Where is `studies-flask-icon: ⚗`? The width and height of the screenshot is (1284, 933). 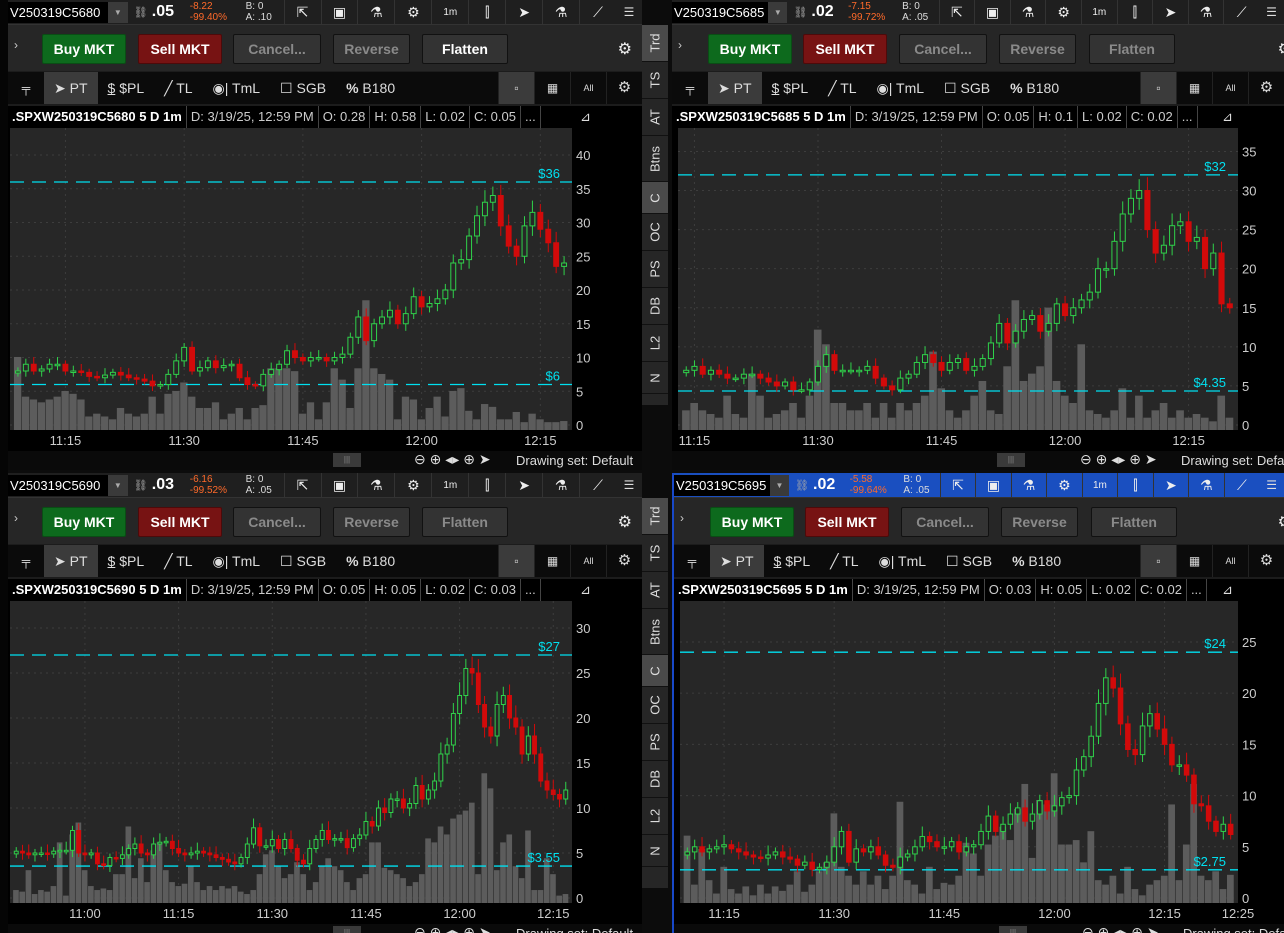 studies-flask-icon: ⚗ is located at coordinates (1205, 485).